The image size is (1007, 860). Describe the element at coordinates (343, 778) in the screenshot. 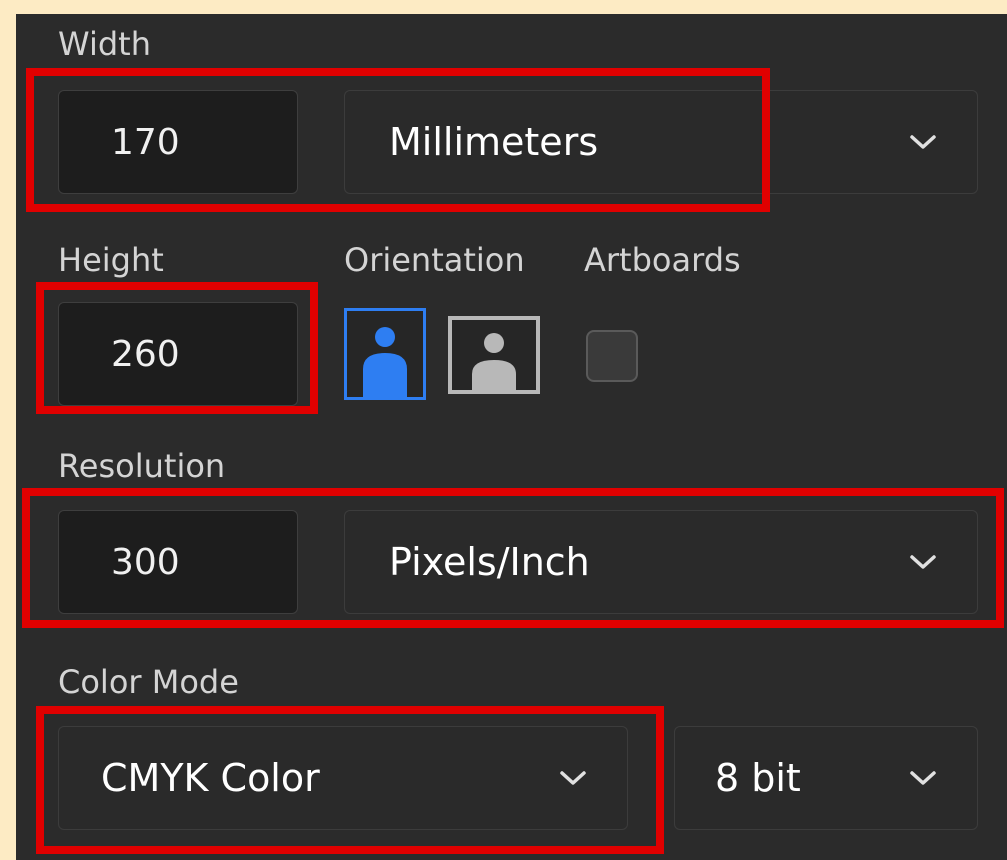

I see `color-mode-select: CMYK Color` at that location.